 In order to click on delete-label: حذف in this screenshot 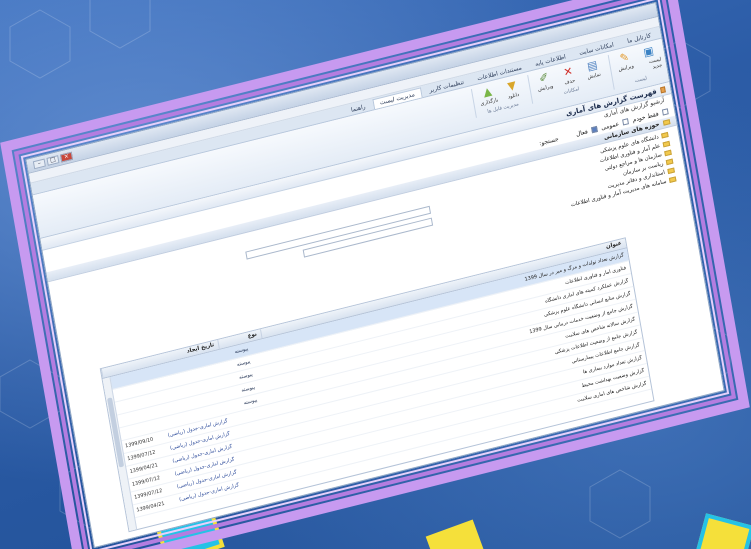, I will do `click(570, 82)`.